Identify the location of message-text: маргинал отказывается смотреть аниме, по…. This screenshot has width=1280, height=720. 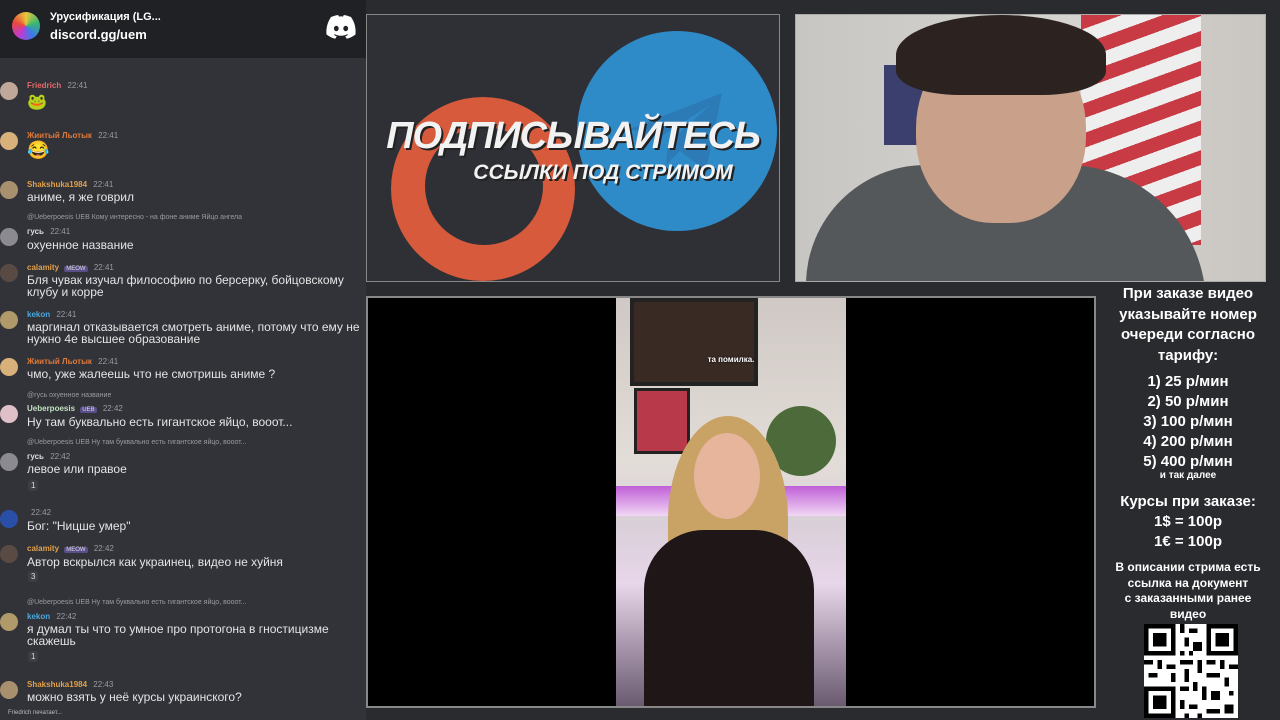
(193, 333).